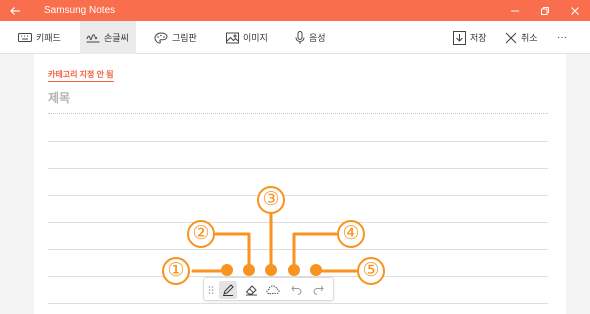 Image resolution: width=590 pixels, height=314 pixels. Describe the element at coordinates (271, 200) in the screenshot. I see `callout-3: ③` at that location.